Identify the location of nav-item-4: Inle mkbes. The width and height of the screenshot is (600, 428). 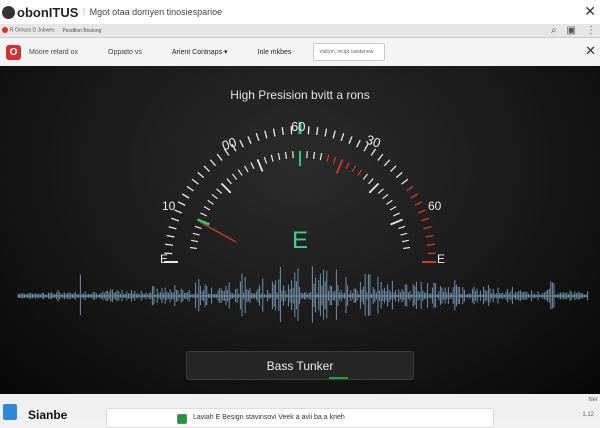
(275, 52).